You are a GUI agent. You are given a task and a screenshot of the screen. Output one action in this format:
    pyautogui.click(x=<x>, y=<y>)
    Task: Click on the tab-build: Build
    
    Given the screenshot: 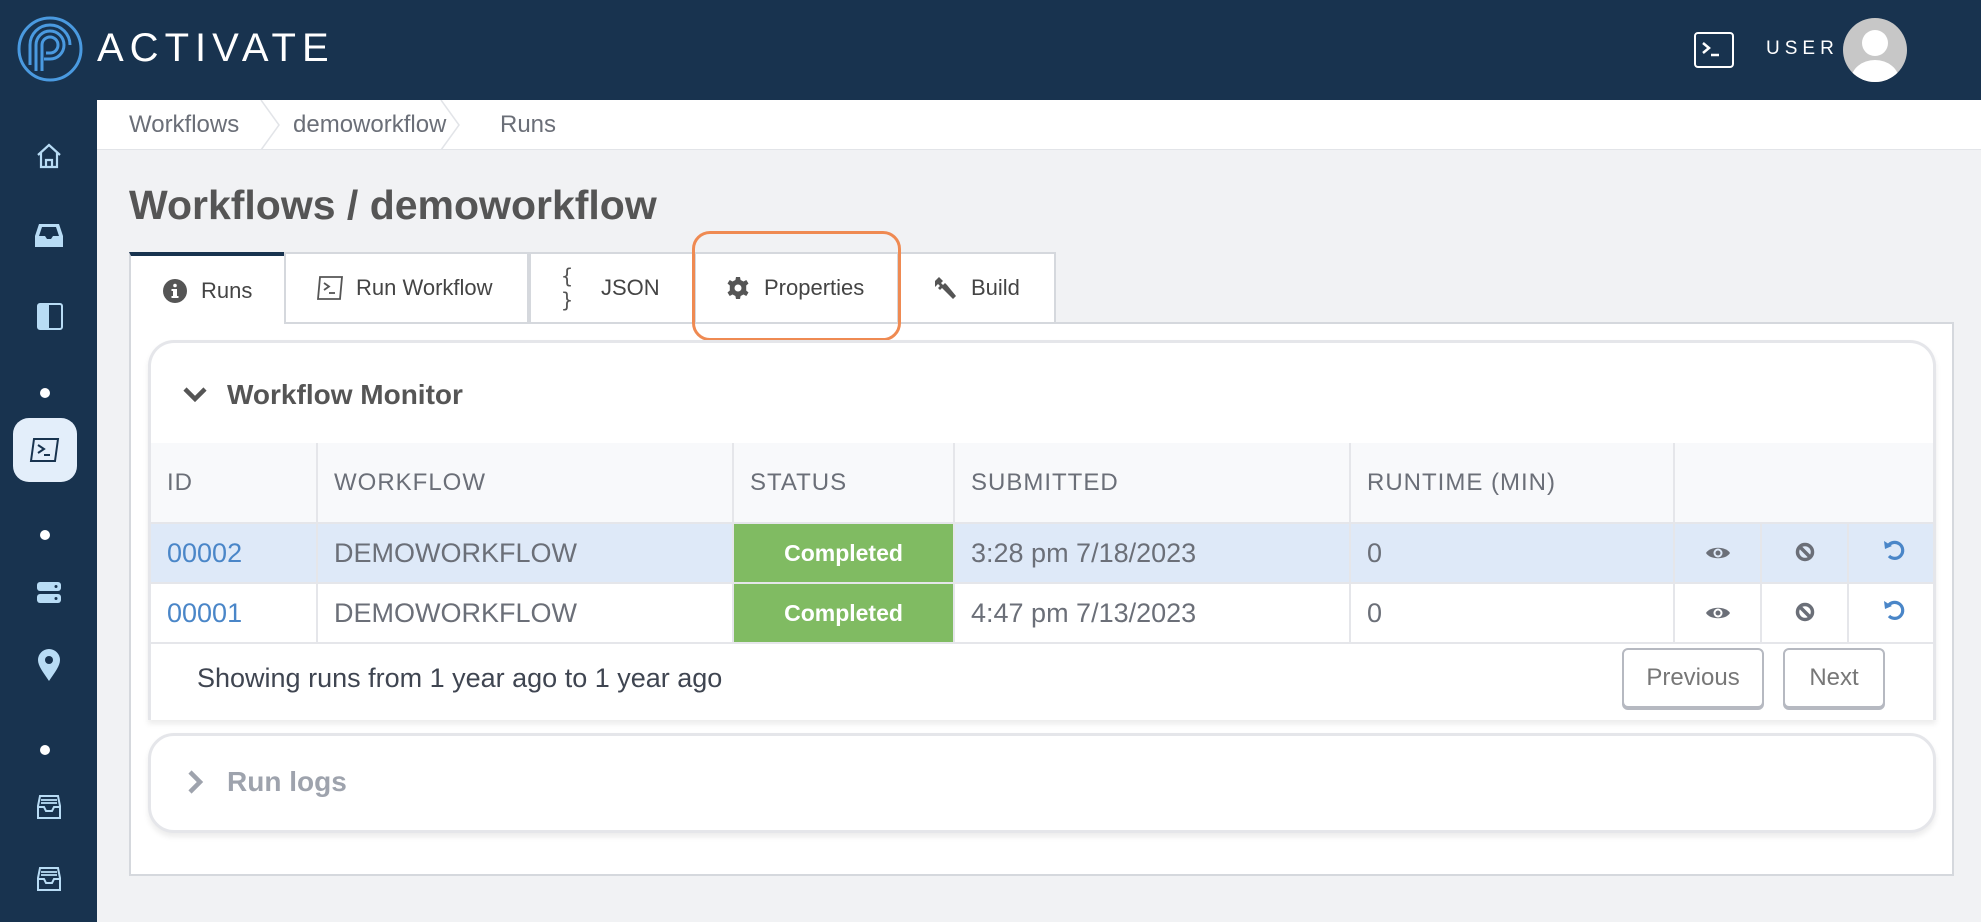 What is the action you would take?
    pyautogui.click(x=977, y=287)
    